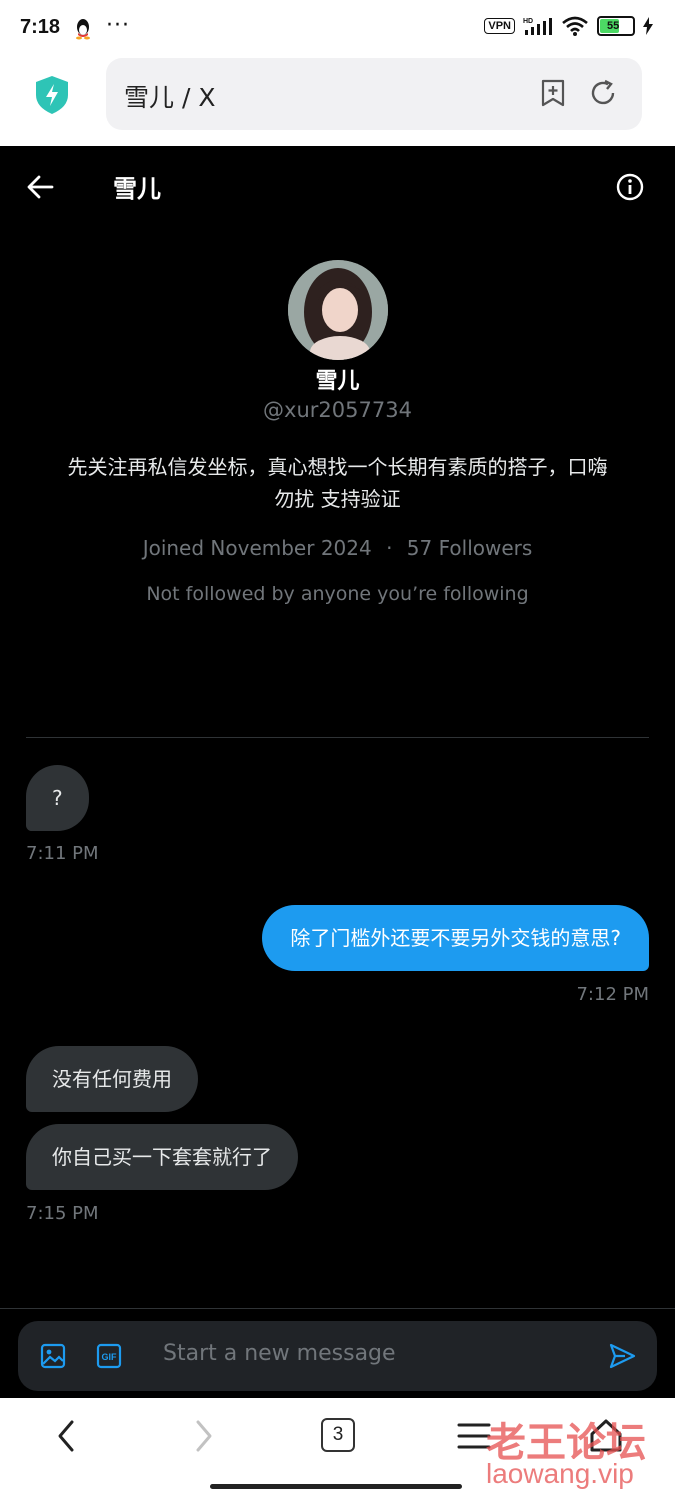 The image size is (675, 1500). I want to click on vpn-badge: VPN, so click(499, 26).